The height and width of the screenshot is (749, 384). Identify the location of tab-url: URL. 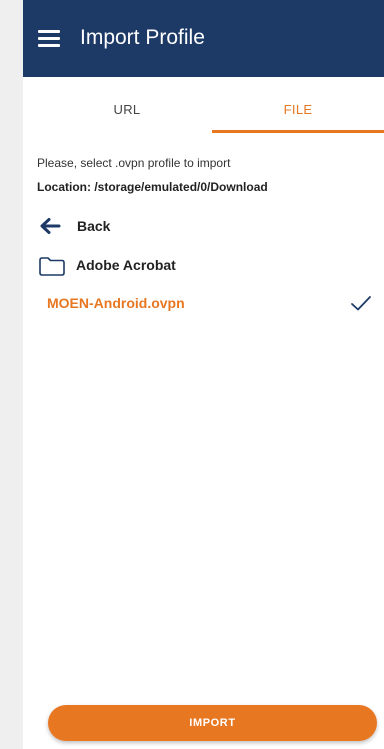
(127, 105).